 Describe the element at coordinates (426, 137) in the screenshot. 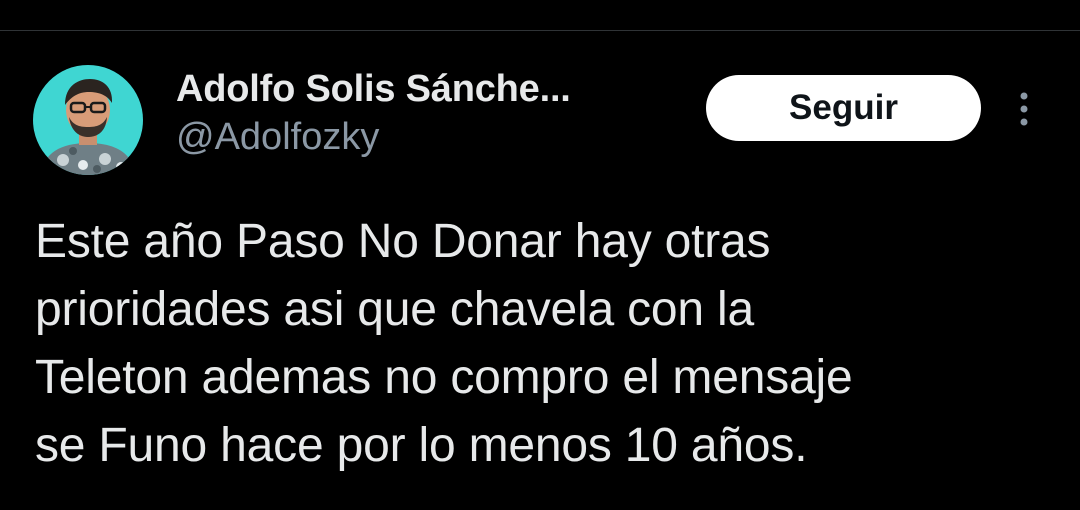

I see `author-handle: @Adolfozky` at that location.